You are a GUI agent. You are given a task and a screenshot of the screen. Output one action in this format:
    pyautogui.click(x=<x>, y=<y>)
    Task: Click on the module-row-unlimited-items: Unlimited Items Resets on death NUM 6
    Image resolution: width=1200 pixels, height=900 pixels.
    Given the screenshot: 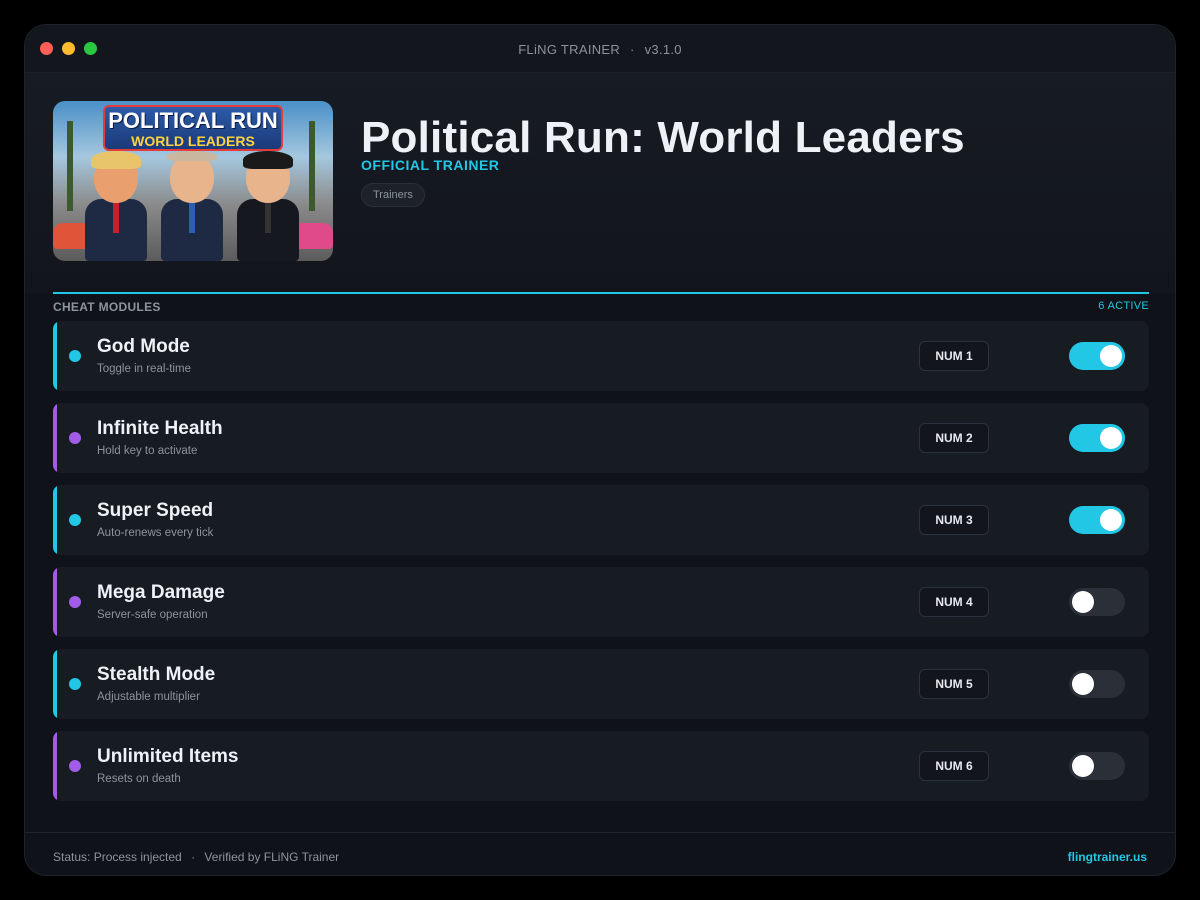 What is the action you would take?
    pyautogui.click(x=601, y=766)
    